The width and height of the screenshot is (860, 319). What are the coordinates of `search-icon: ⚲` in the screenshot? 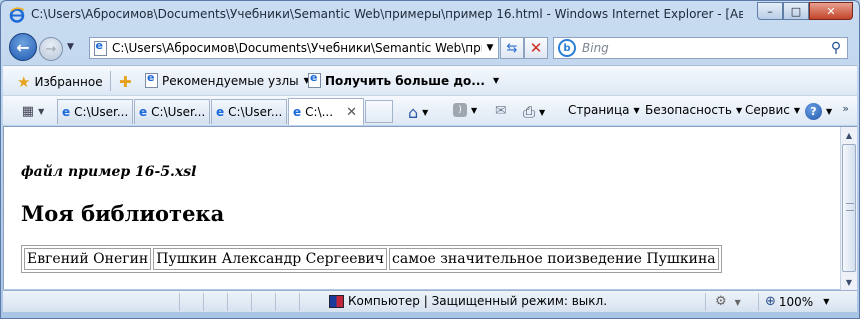 It's located at (836, 48).